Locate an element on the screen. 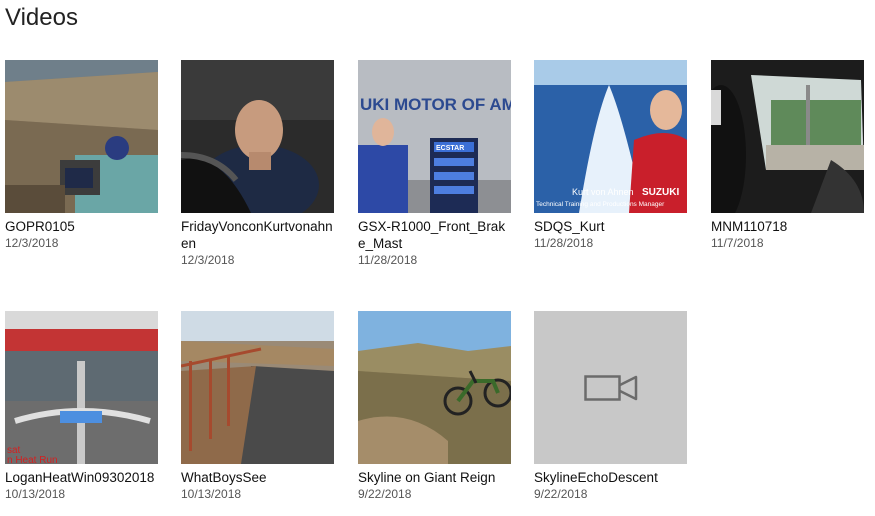 The height and width of the screenshot is (516, 875). video-title: WhatBoysSee is located at coordinates (224, 477).